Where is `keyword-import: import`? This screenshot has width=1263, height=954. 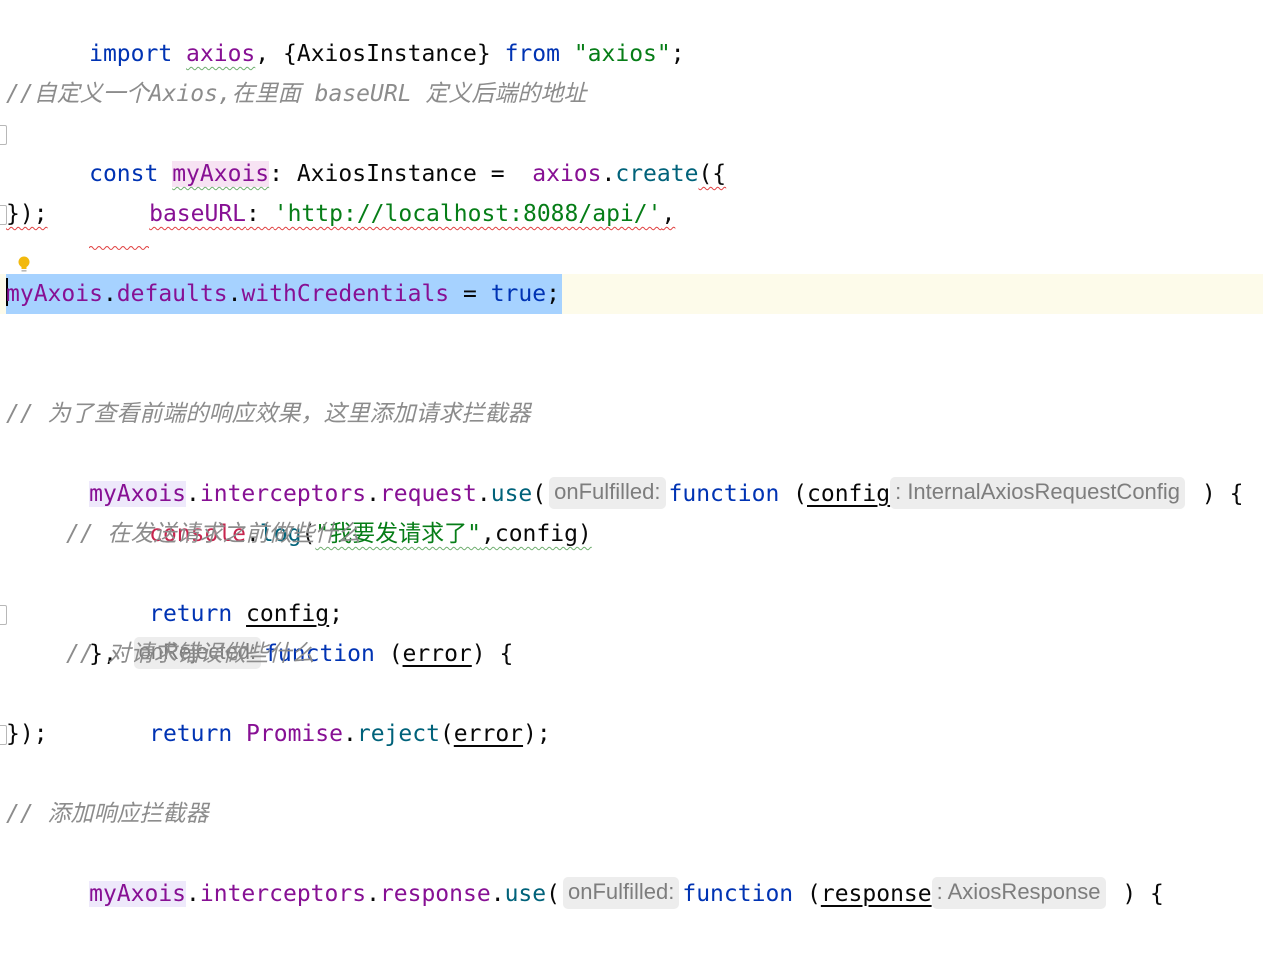 keyword-import: import is located at coordinates (131, 54).